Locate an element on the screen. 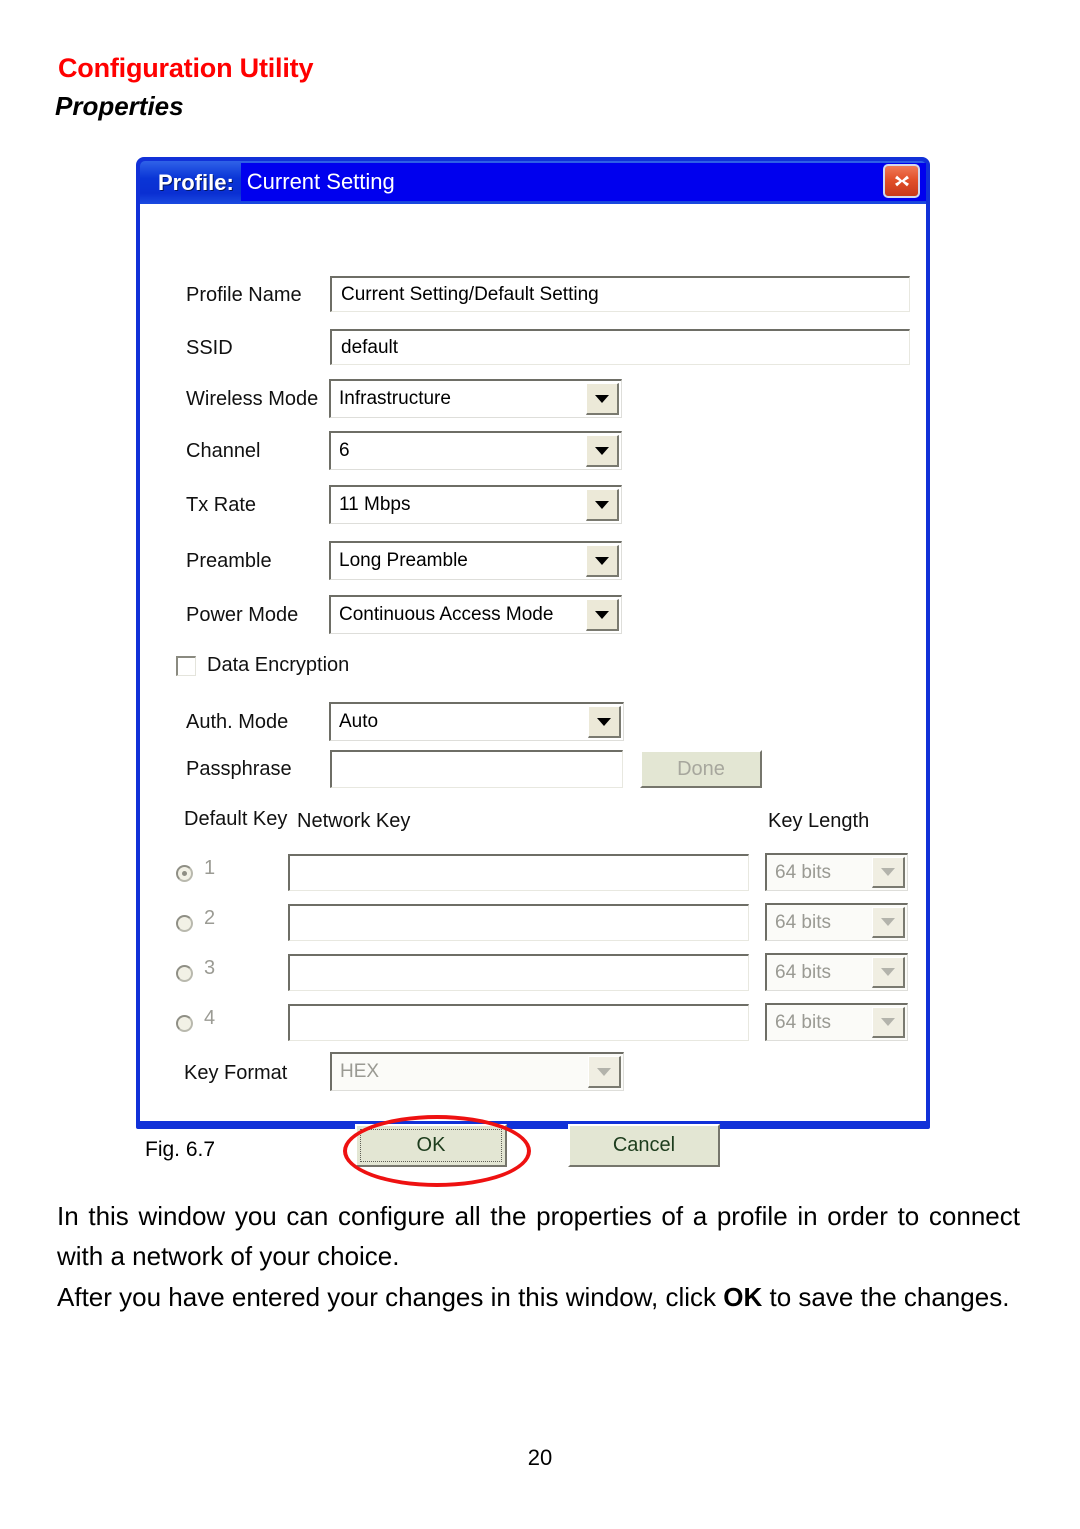  tx-rate-select: 11 Mbps is located at coordinates (475, 504).